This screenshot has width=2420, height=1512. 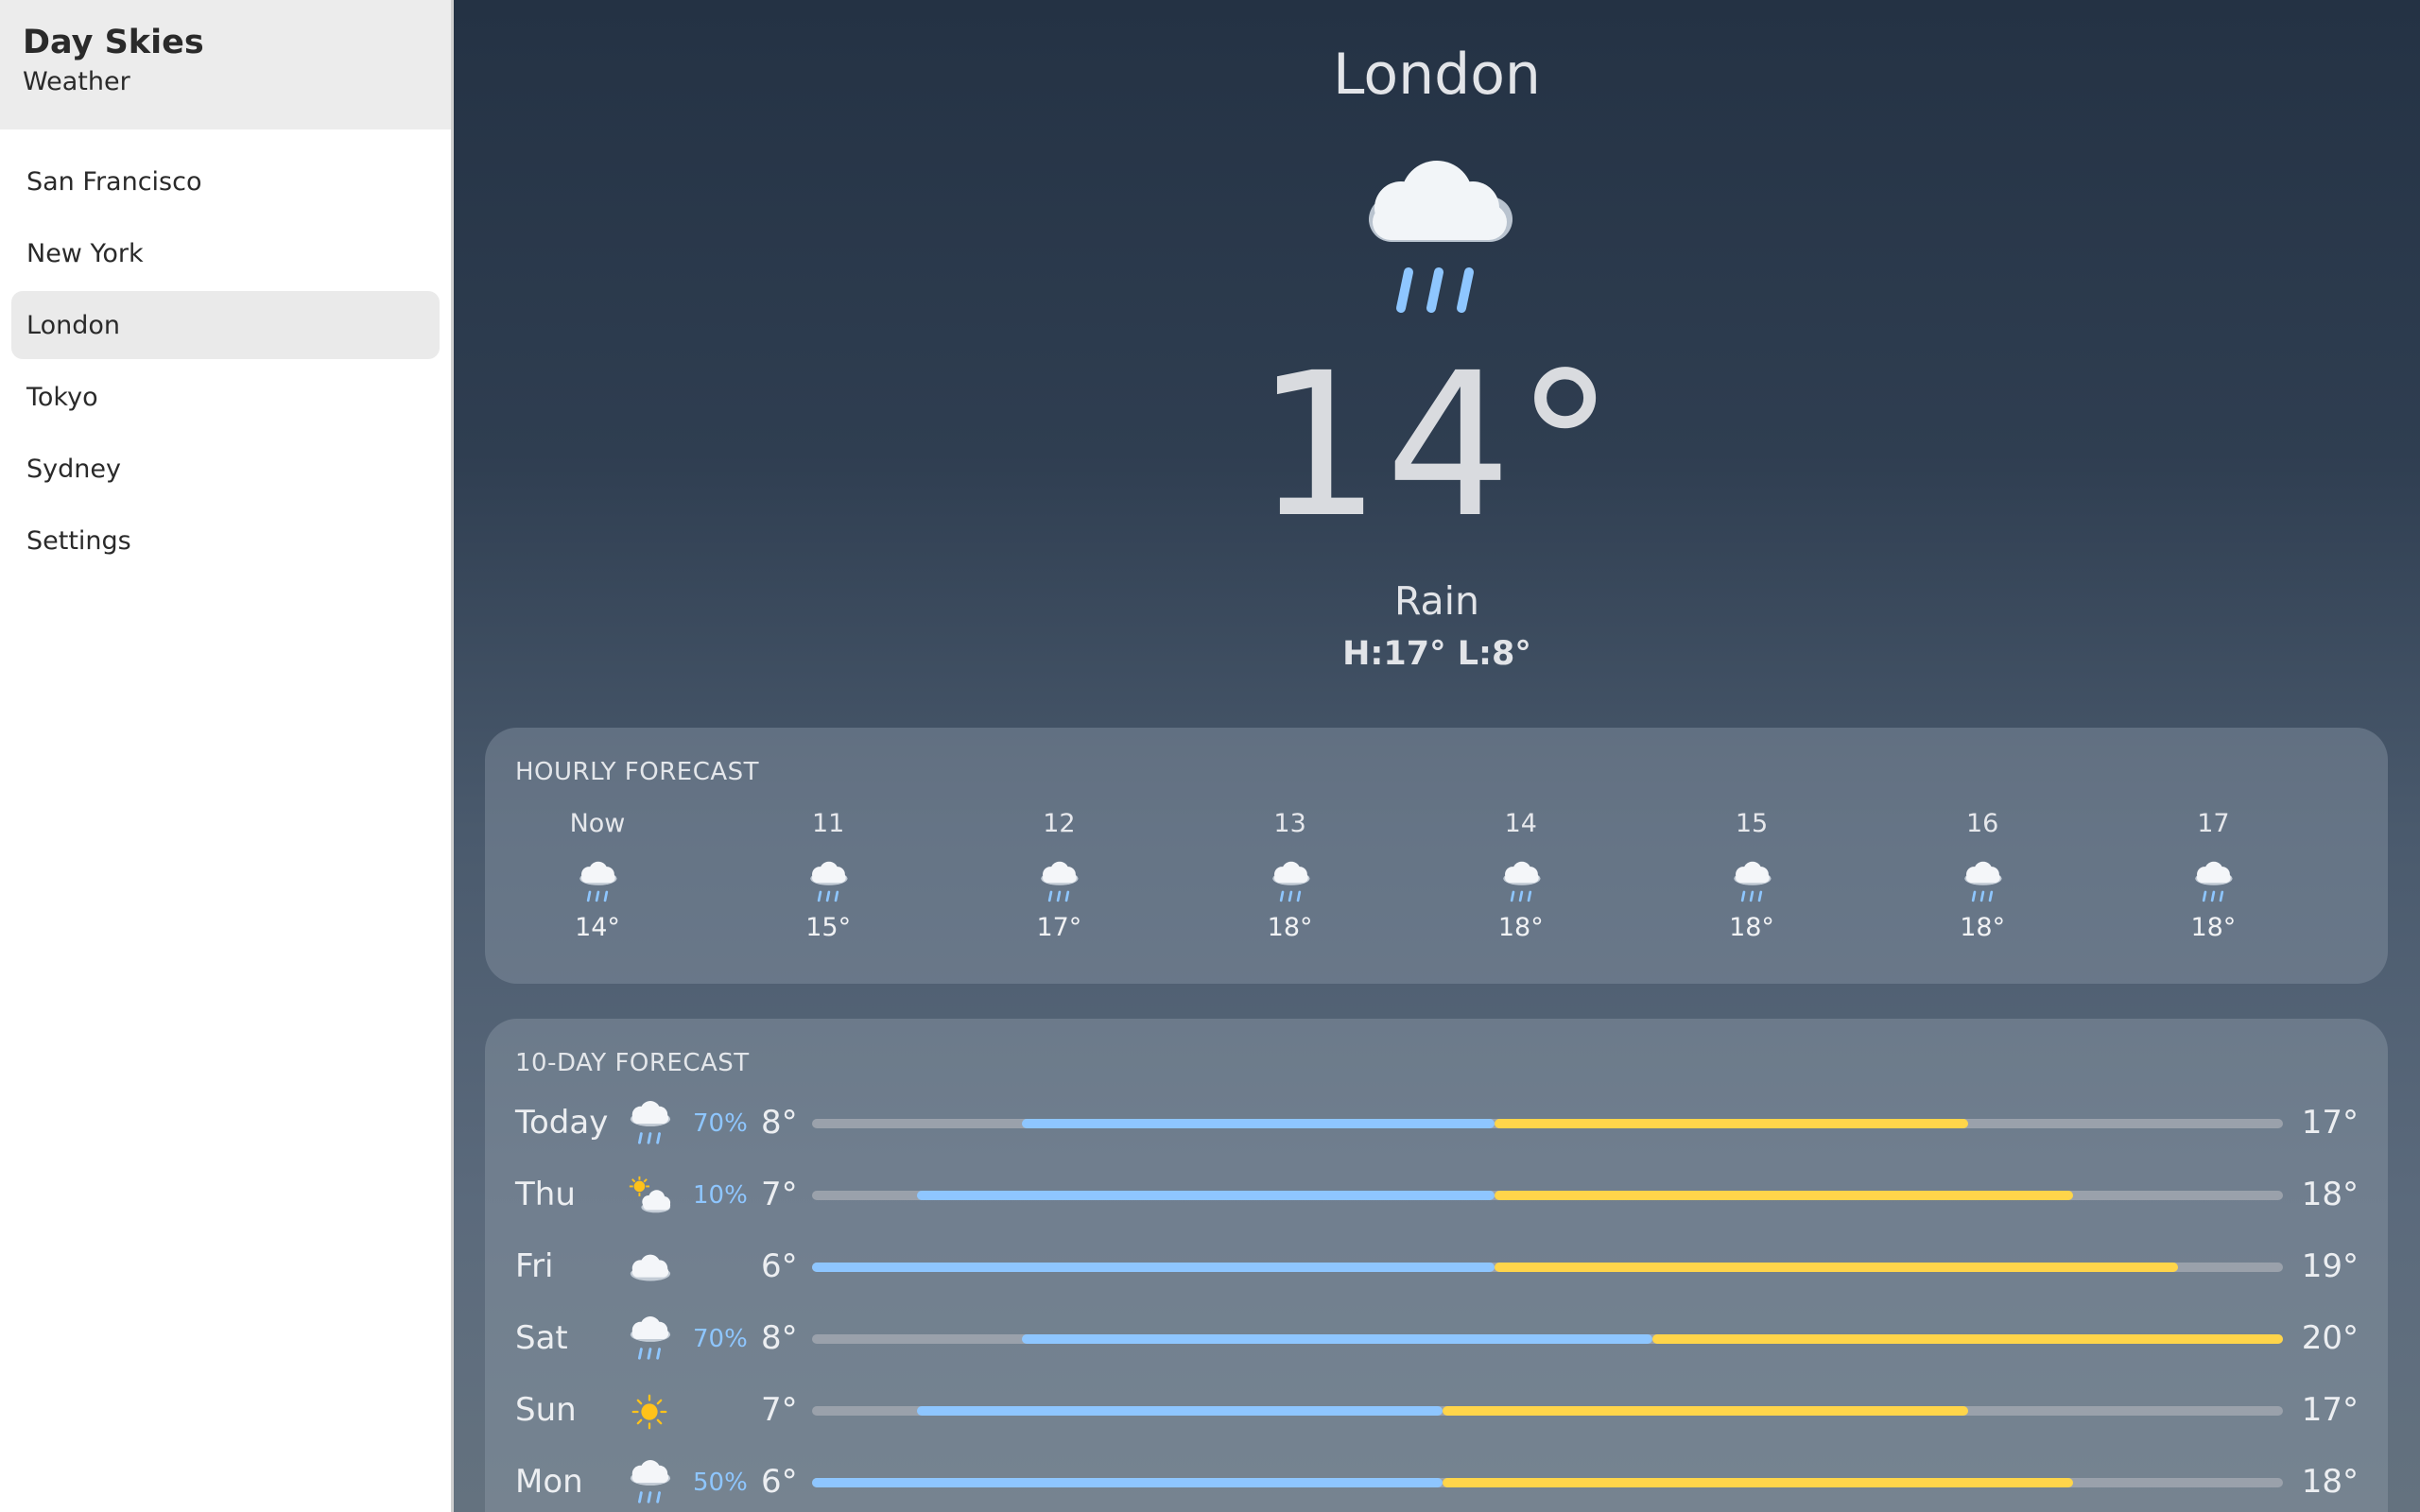 What do you see at coordinates (828, 927) in the screenshot?
I see `hourly-temp: 15°` at bounding box center [828, 927].